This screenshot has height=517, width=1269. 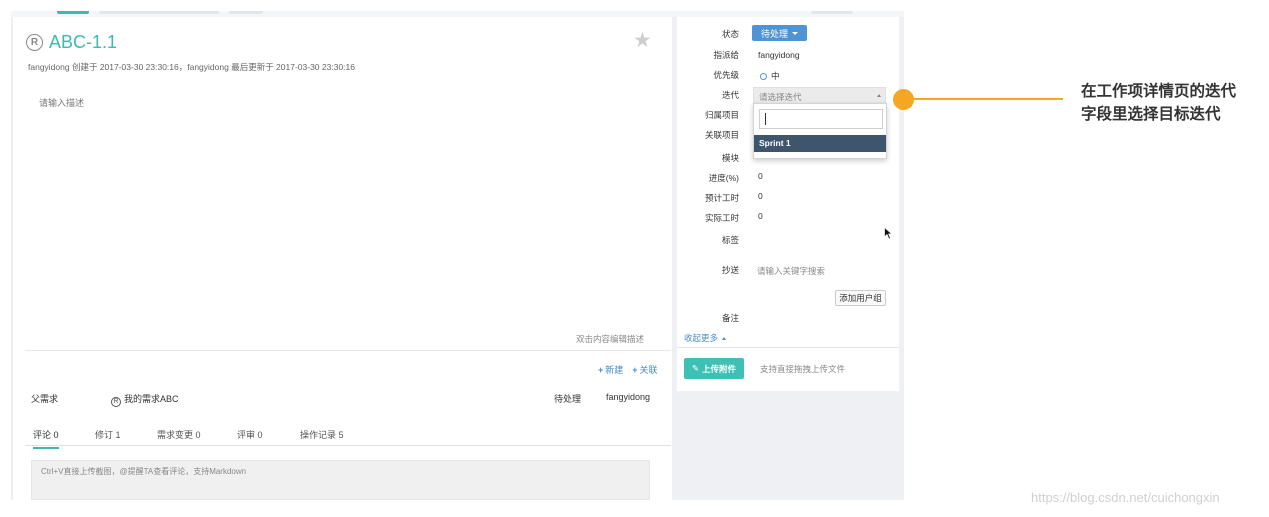 I want to click on priority-value: 中, so click(x=775, y=76).